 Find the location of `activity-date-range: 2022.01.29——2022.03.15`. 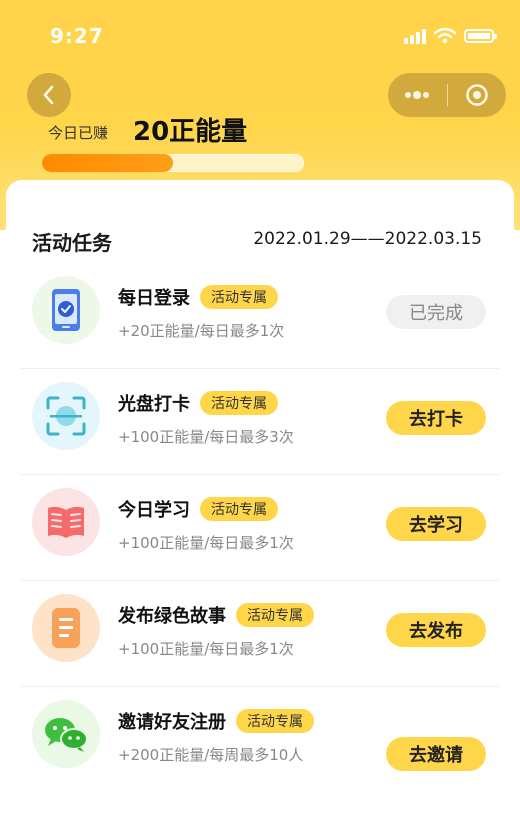

activity-date-range: 2022.01.29——2022.03.15 is located at coordinates (367, 239).